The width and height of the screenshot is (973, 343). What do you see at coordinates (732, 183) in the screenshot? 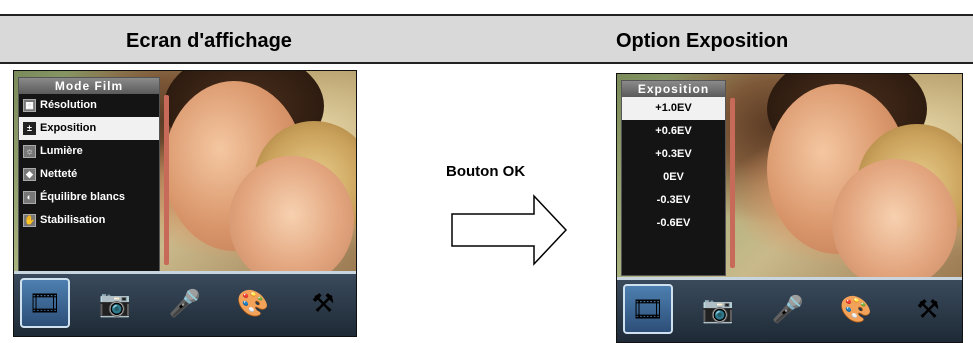
I see `exposure-scrollbar` at bounding box center [732, 183].